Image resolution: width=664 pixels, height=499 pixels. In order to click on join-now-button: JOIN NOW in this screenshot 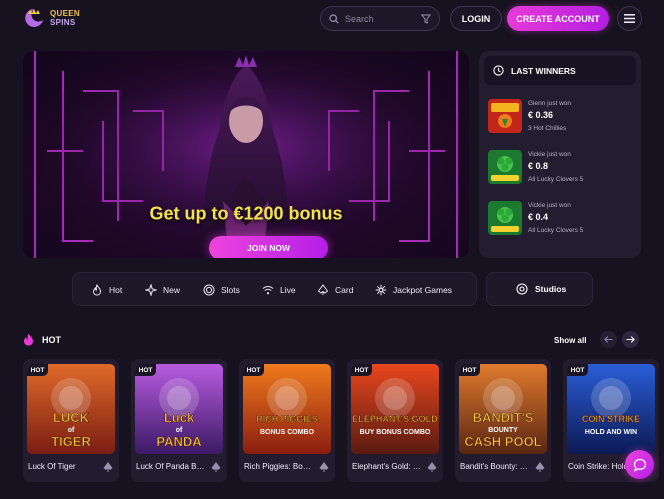, I will do `click(268, 247)`.